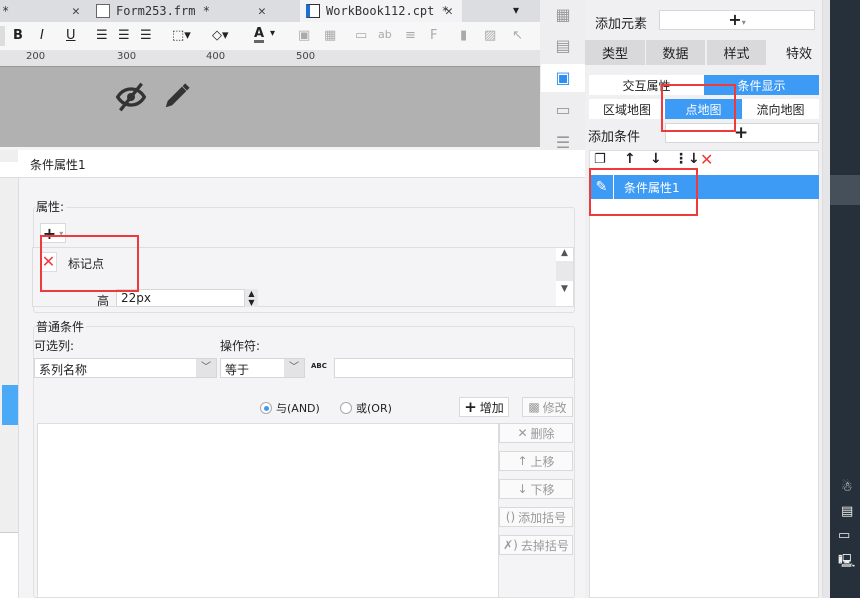 The width and height of the screenshot is (860, 598). I want to click on tab-list-dropdown-icon: ▾, so click(516, 10).